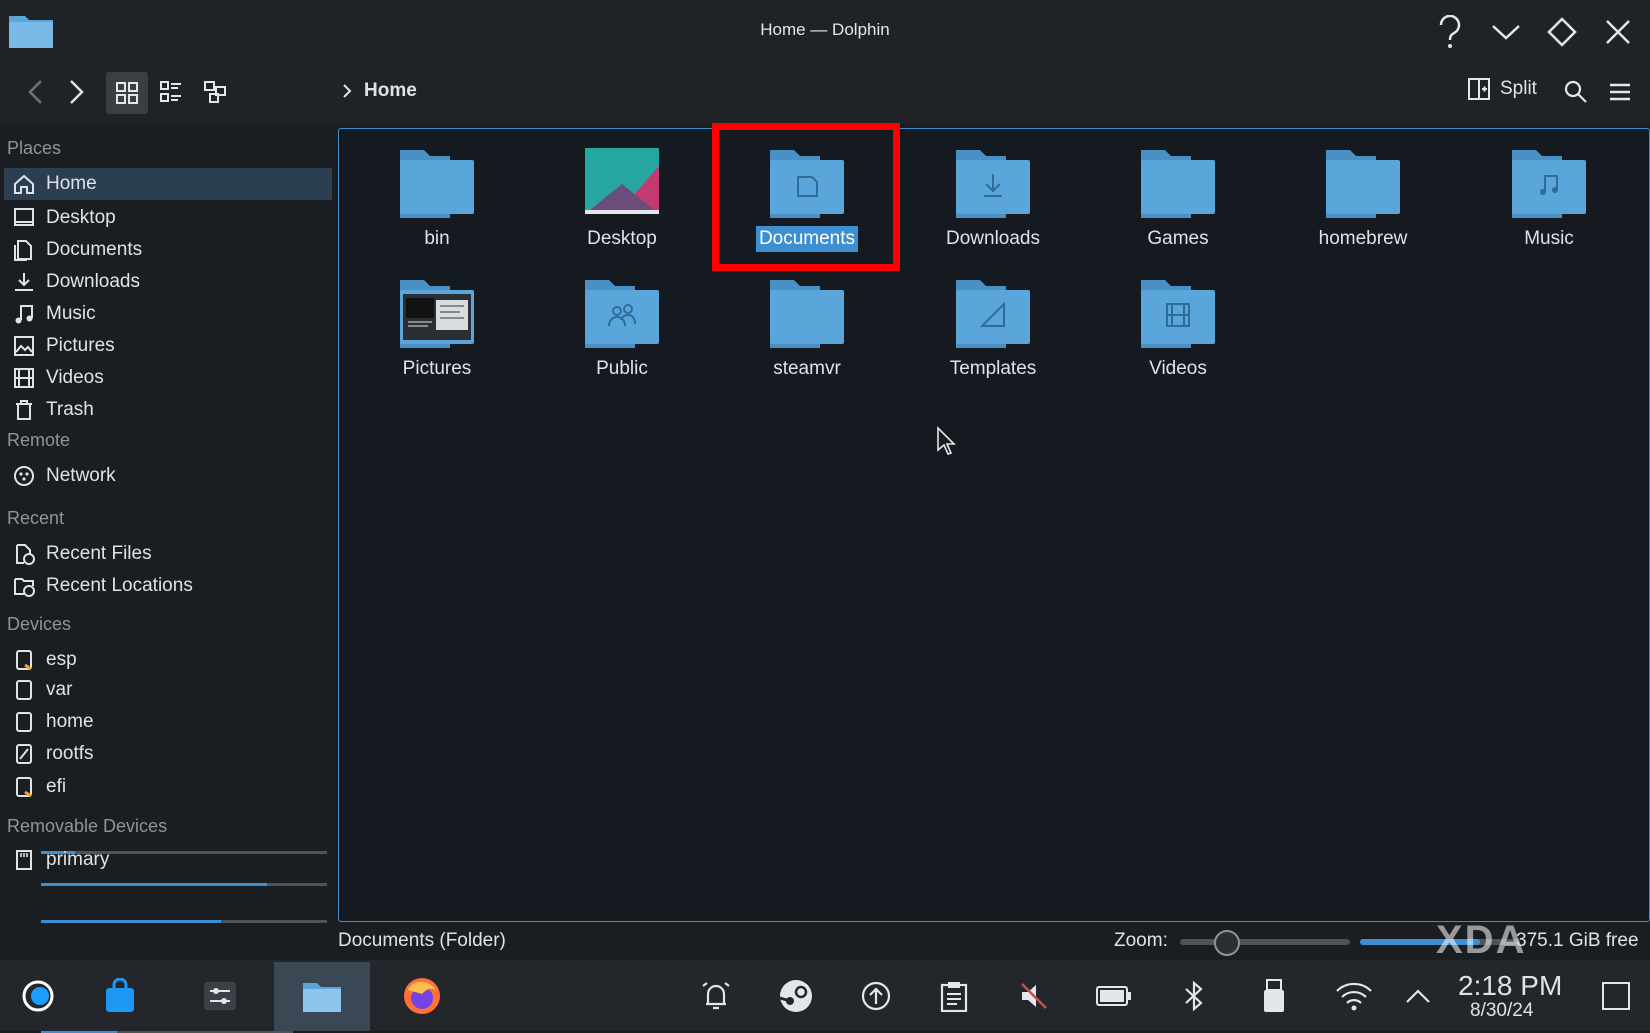  I want to click on split-button: Split, so click(1502, 89).